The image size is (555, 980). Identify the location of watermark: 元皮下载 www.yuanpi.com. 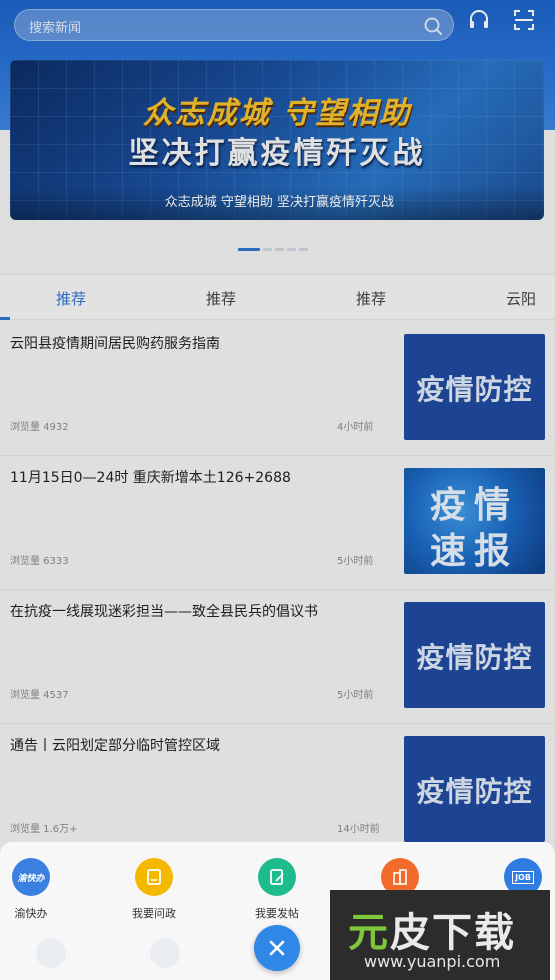
(440, 935).